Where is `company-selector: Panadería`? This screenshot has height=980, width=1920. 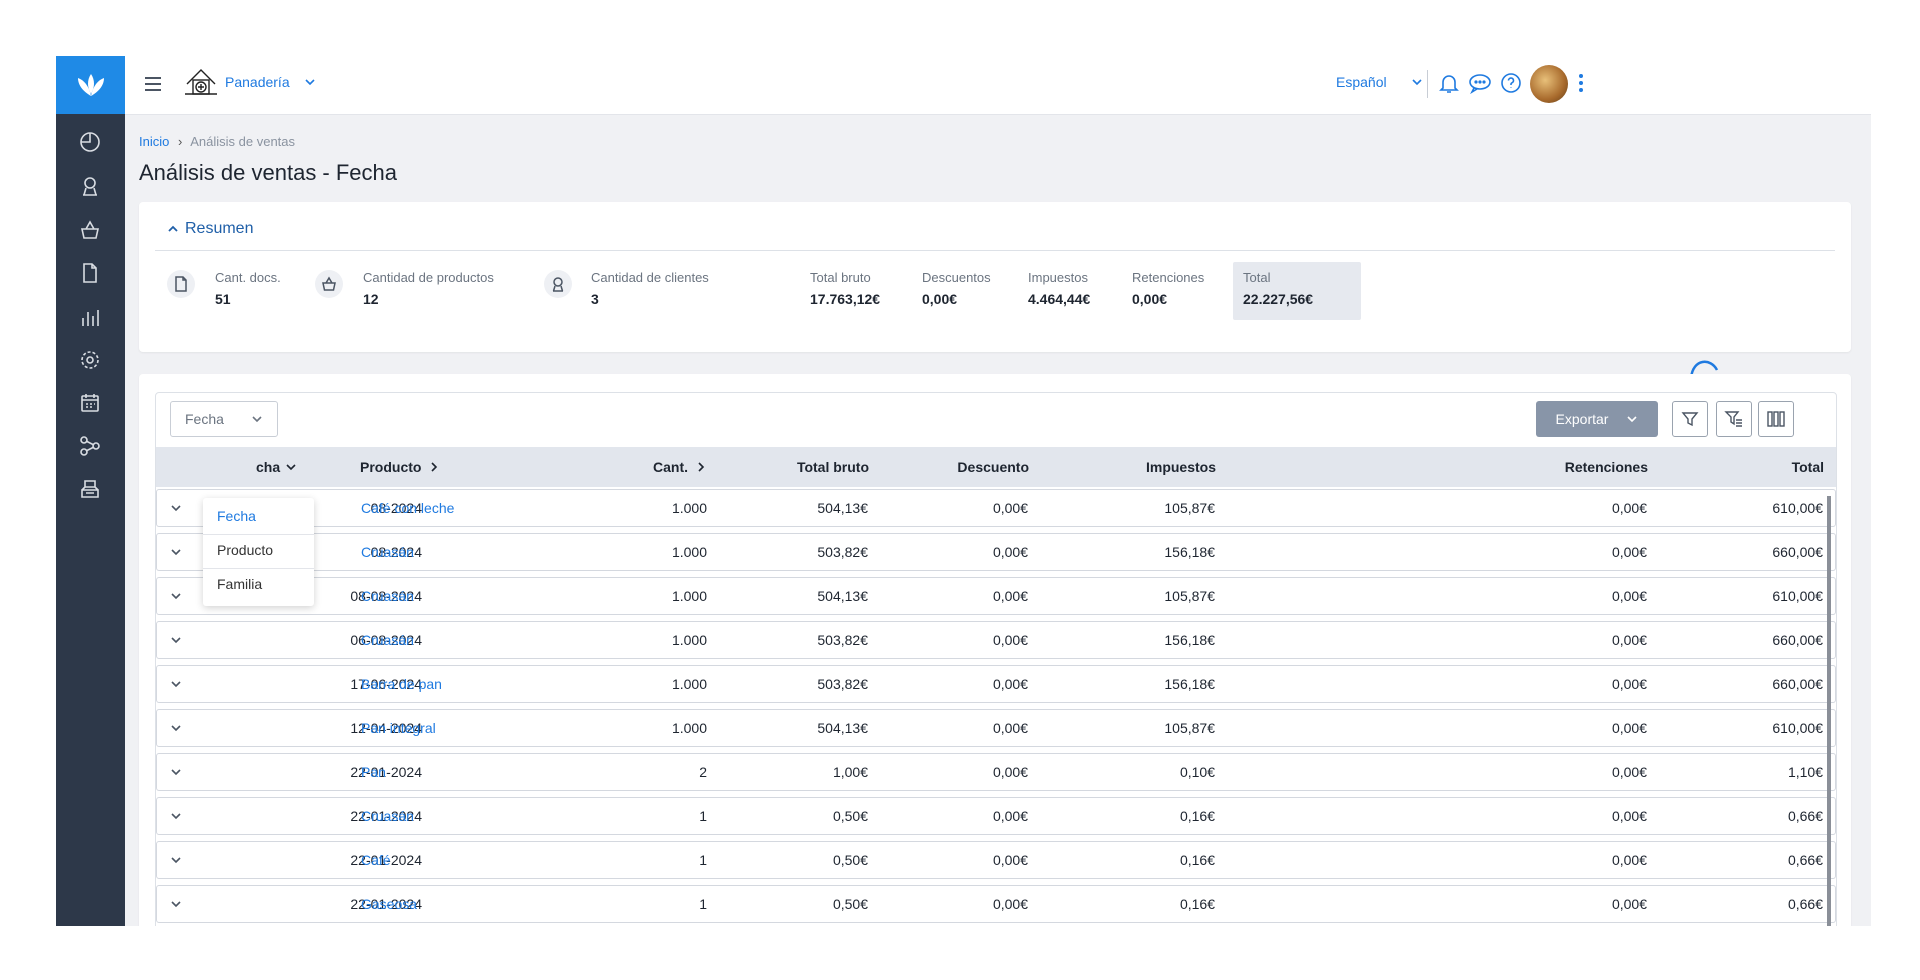
company-selector: Panadería is located at coordinates (270, 82).